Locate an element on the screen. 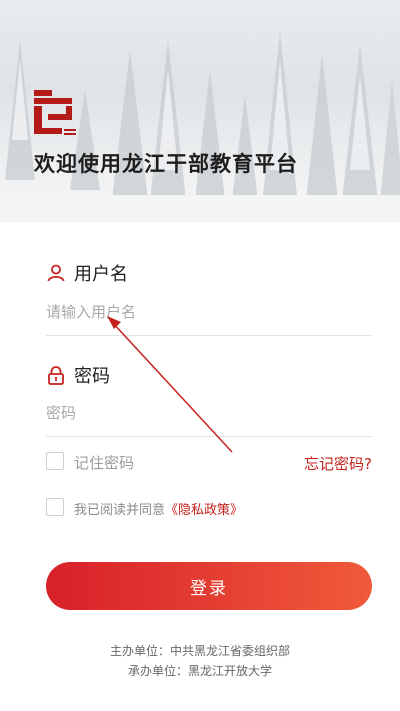  password-label: 密码 is located at coordinates (78, 375).